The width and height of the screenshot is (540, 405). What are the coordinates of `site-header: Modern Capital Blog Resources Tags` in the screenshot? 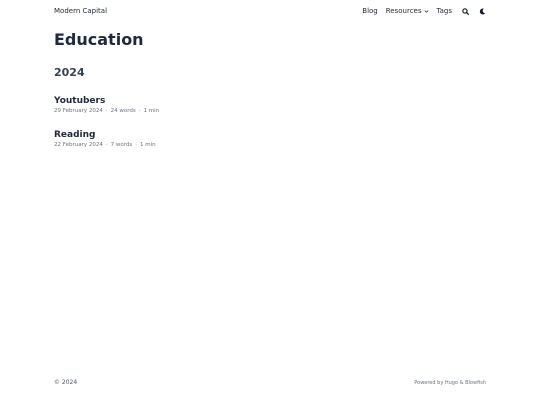 It's located at (270, 11).